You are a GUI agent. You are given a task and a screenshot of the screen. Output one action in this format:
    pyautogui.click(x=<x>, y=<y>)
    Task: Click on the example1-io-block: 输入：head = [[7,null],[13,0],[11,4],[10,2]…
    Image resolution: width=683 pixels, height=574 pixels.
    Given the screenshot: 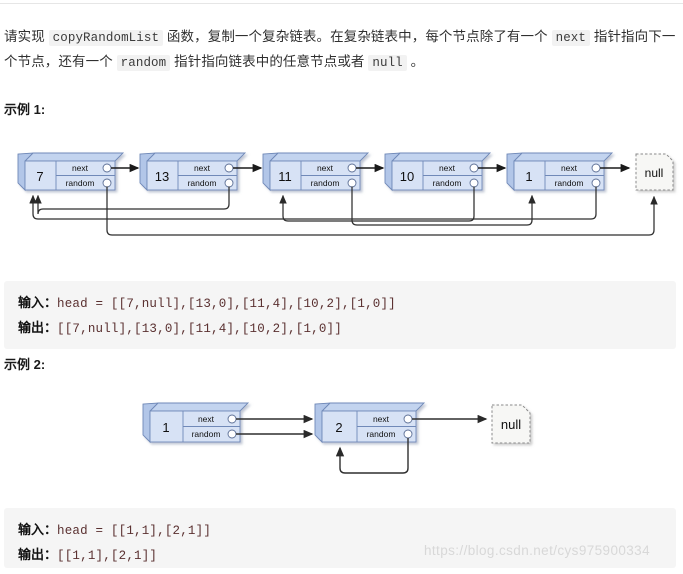 What is the action you would take?
    pyautogui.click(x=340, y=315)
    